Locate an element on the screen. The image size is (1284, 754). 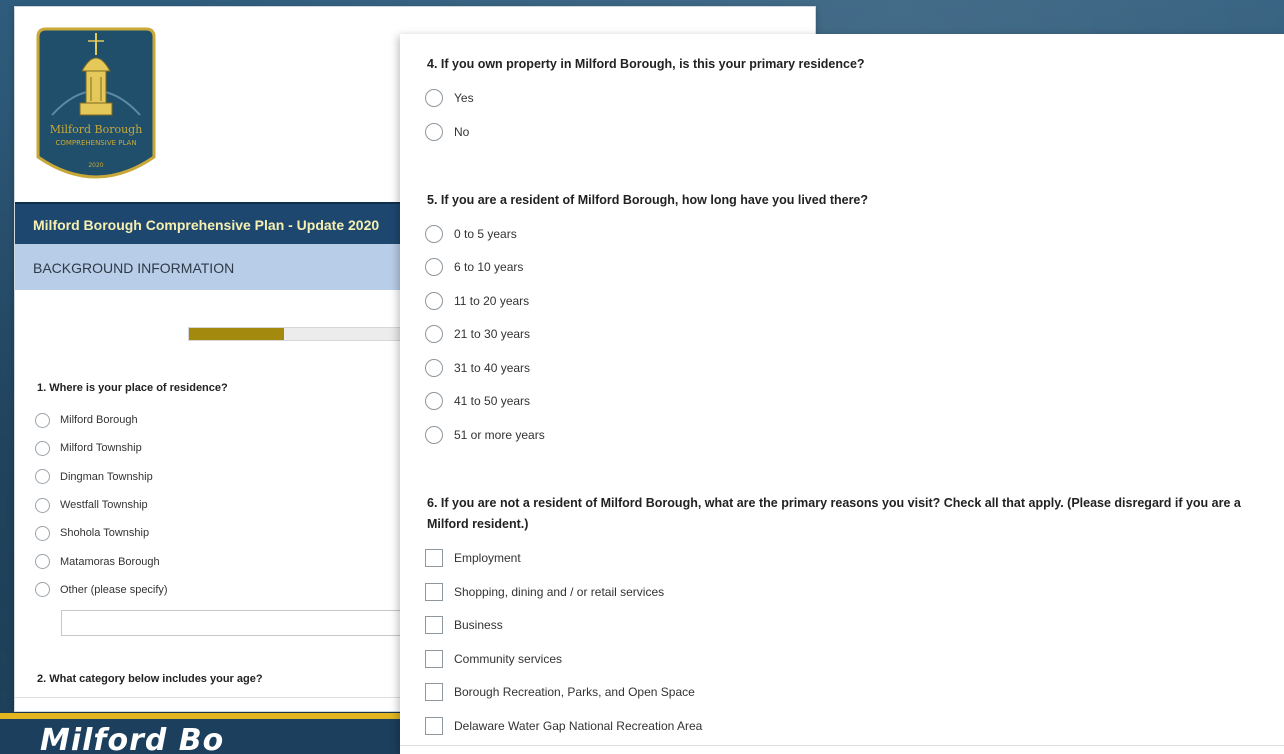
q1-option-other: Other (please specify) is located at coordinates (101, 590).